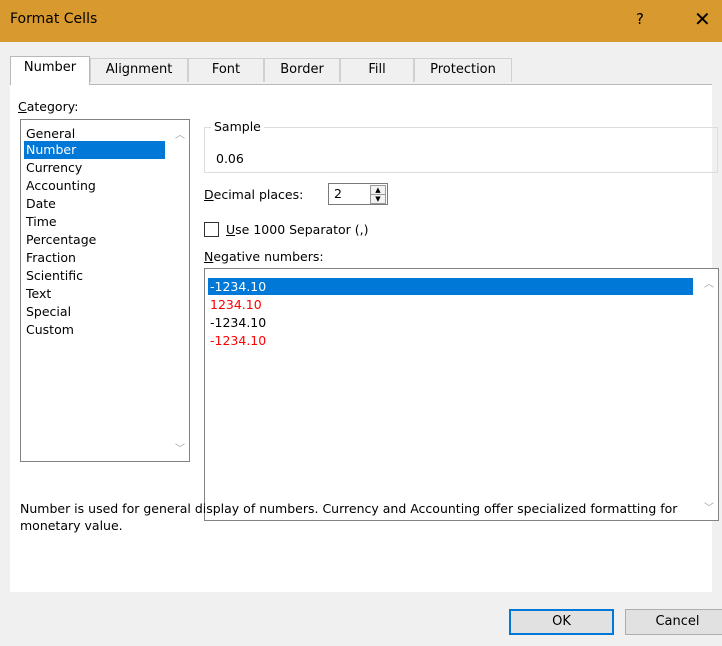  I want to click on spin-down-icon: ▼, so click(378, 199).